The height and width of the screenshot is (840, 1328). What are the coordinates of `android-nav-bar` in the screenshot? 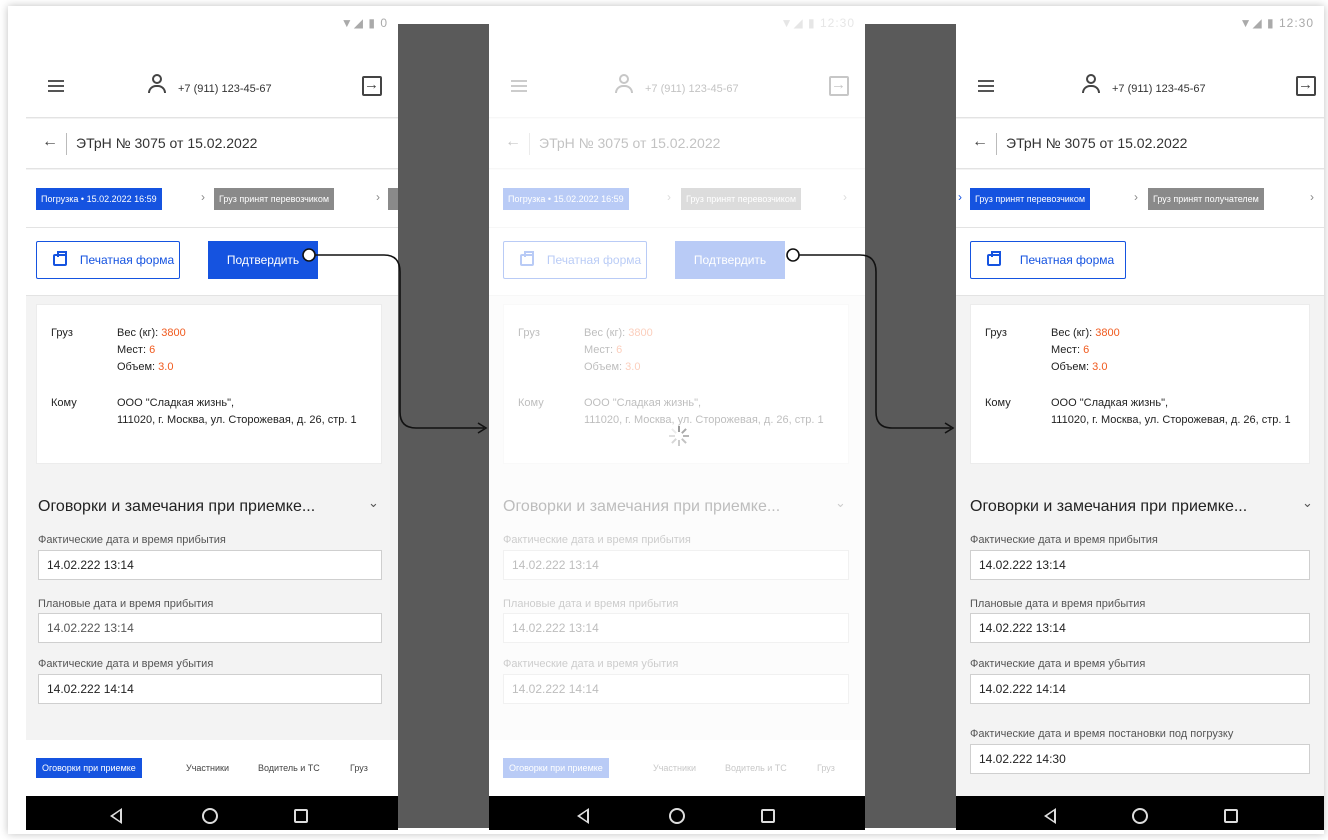 It's located at (677, 813).